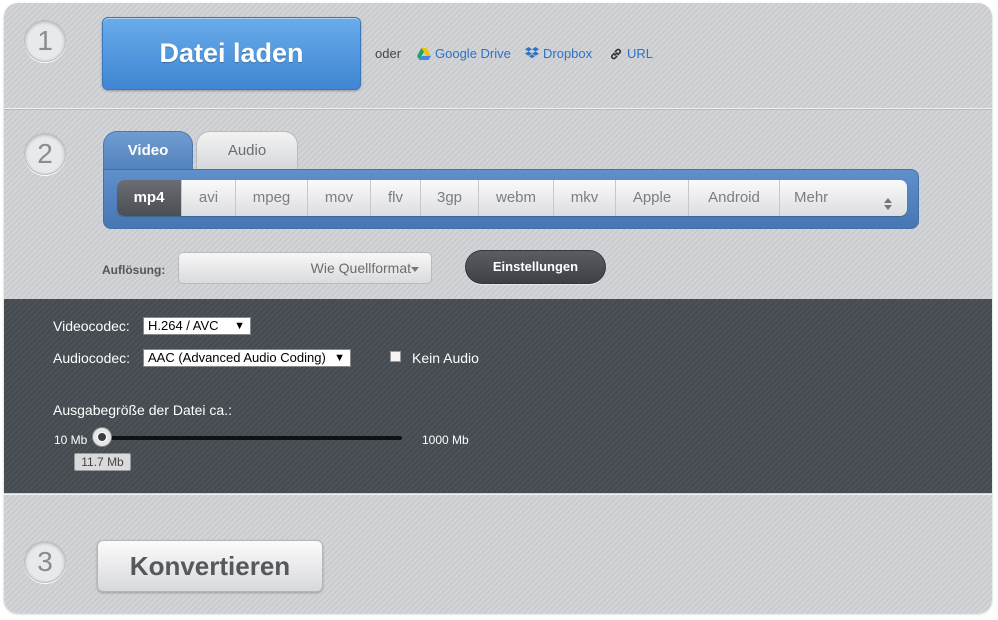 This screenshot has height=620, width=998. Describe the element at coordinates (450, 198) in the screenshot. I see `format-3gp: 3gp` at that location.